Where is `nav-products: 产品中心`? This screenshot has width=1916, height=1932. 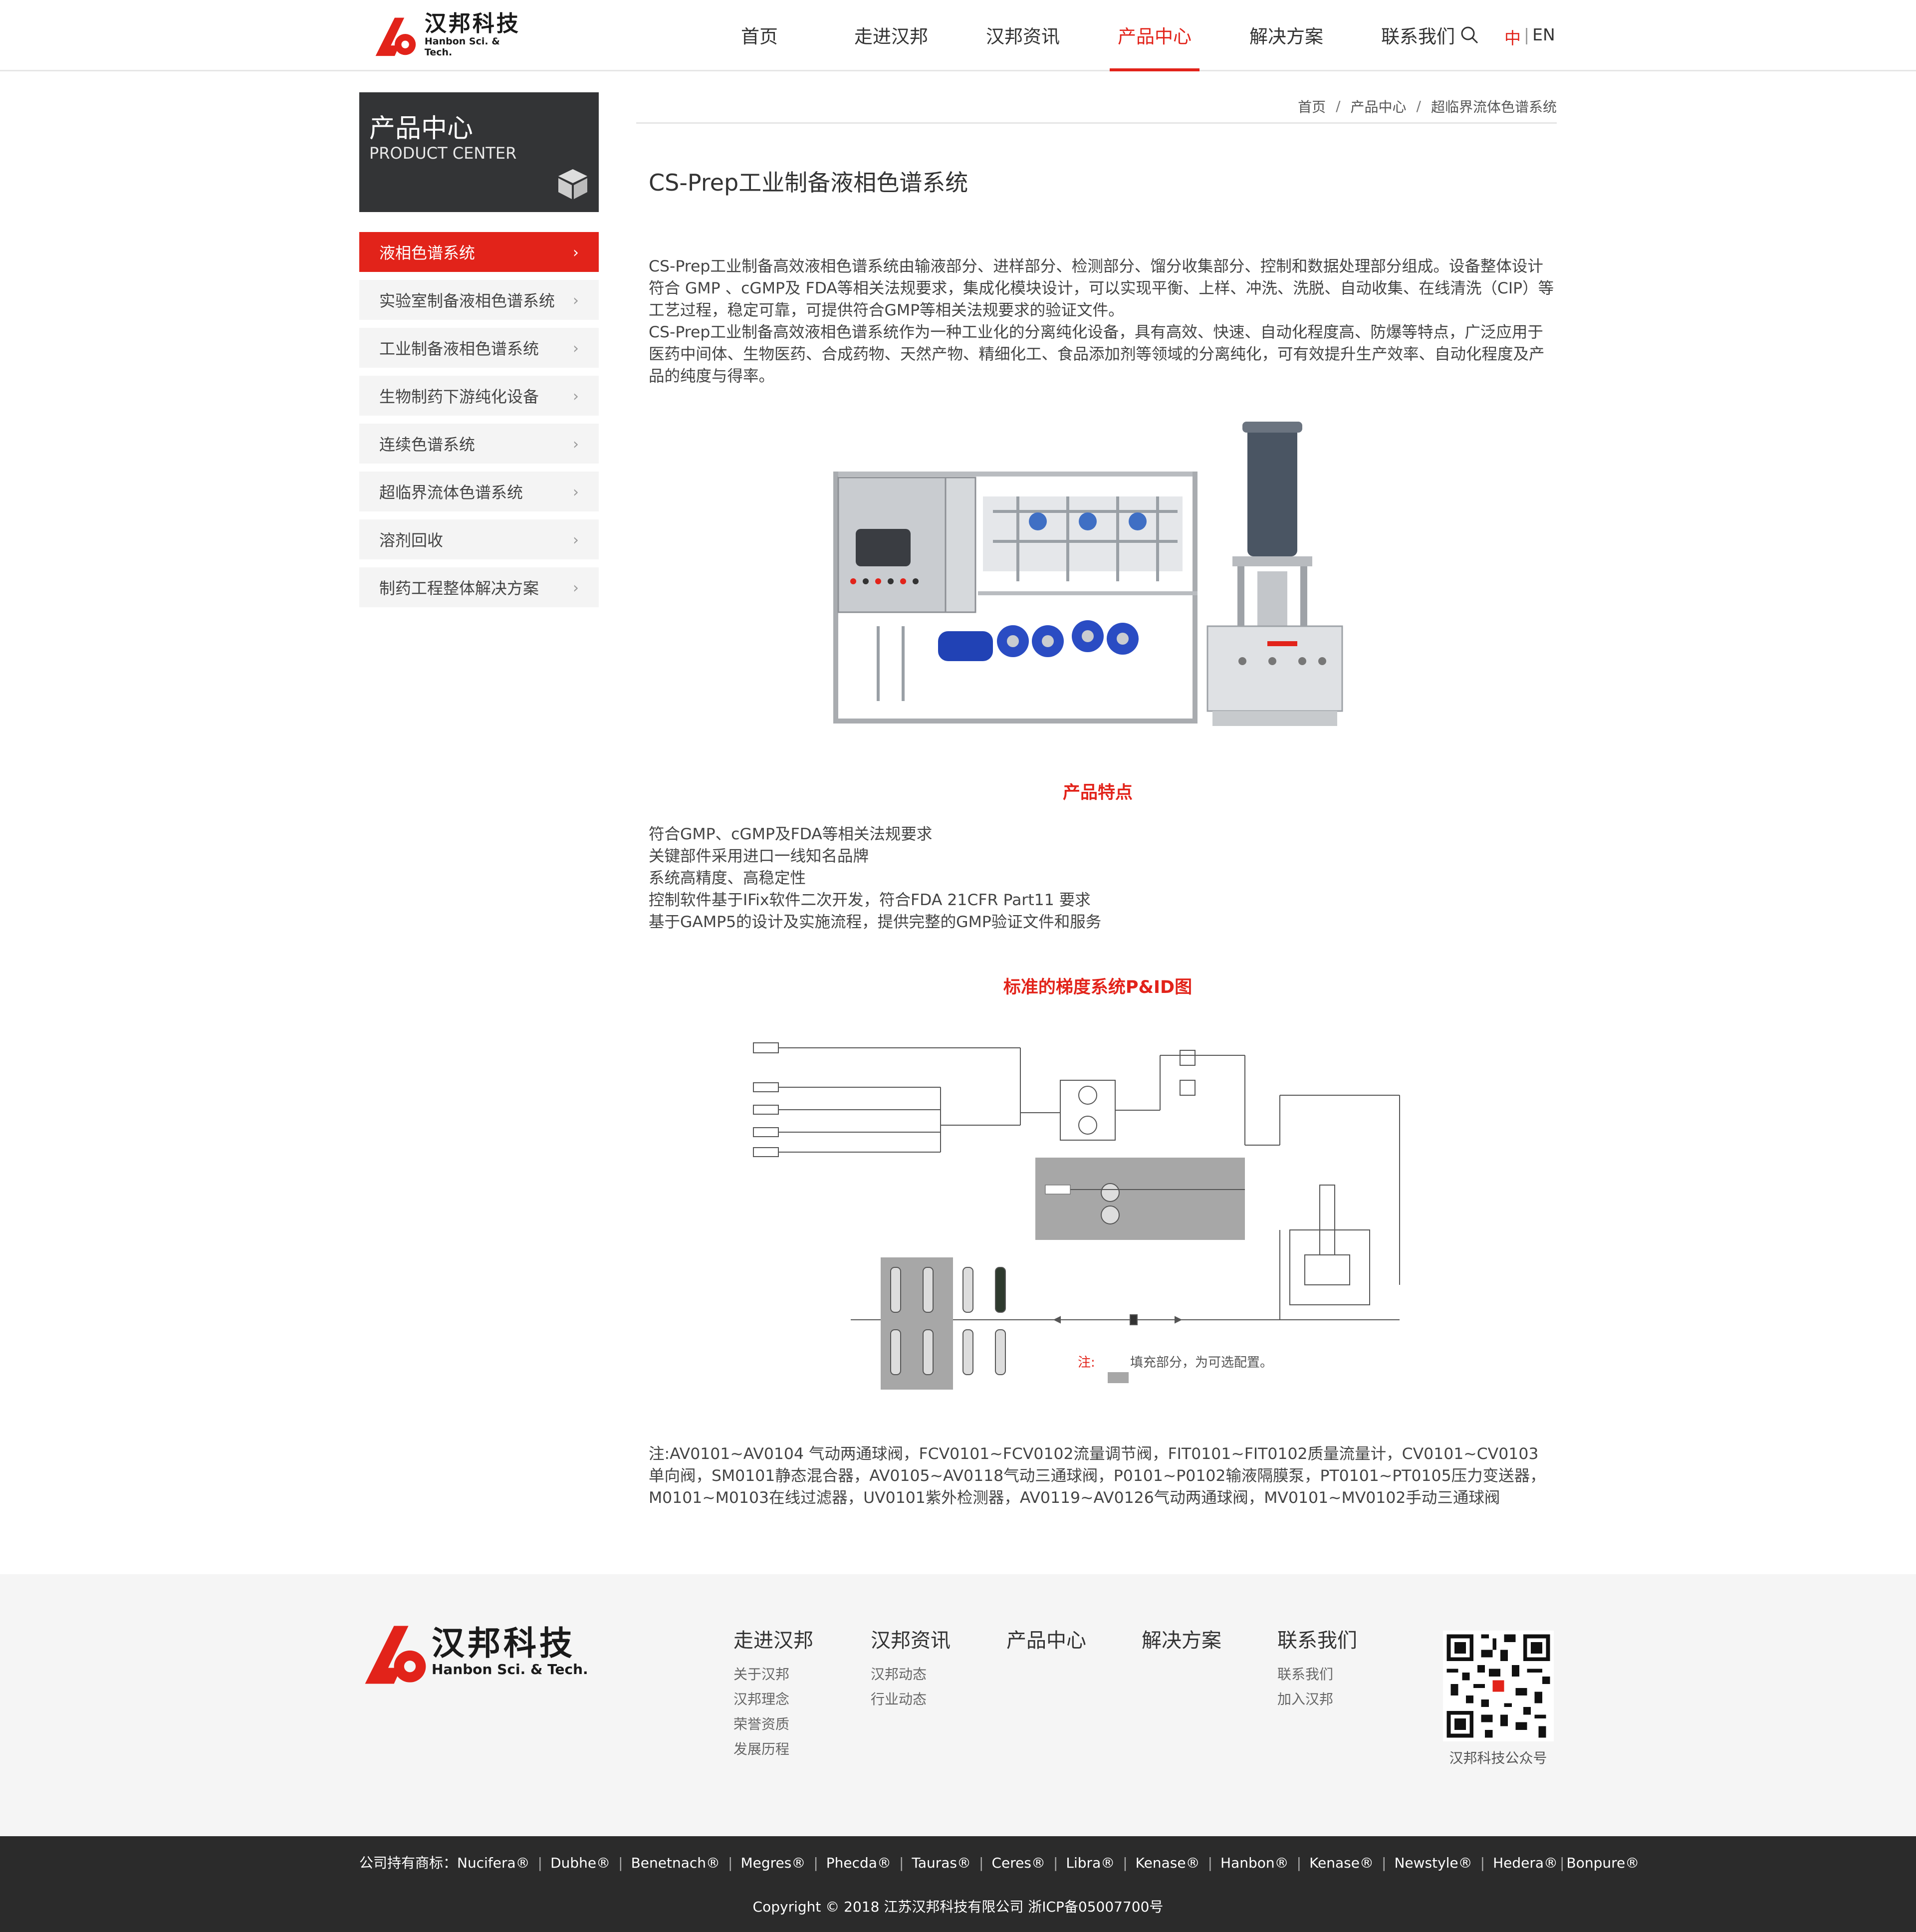 nav-products: 产品中心 is located at coordinates (1154, 35).